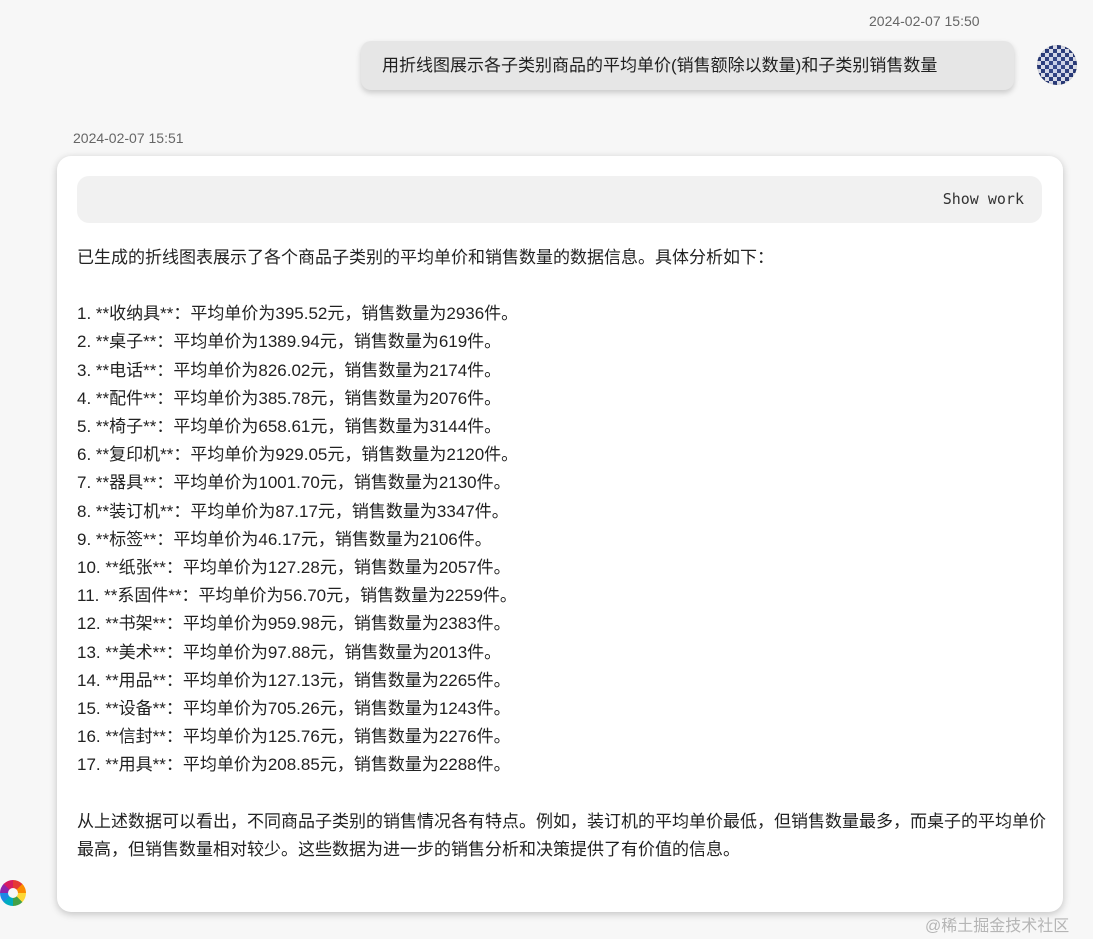  I want to click on list-item: 1. **收纳具**：平均单价为395.52元，销售数量为2936件。, so click(298, 314).